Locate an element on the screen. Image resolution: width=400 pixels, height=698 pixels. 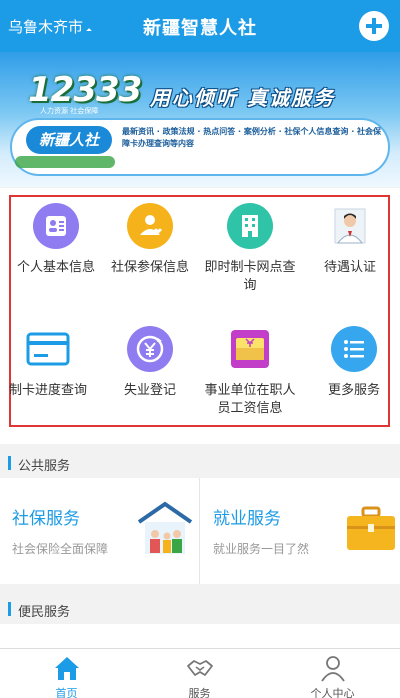
tab-label-services: 服务 is located at coordinates (199, 692).